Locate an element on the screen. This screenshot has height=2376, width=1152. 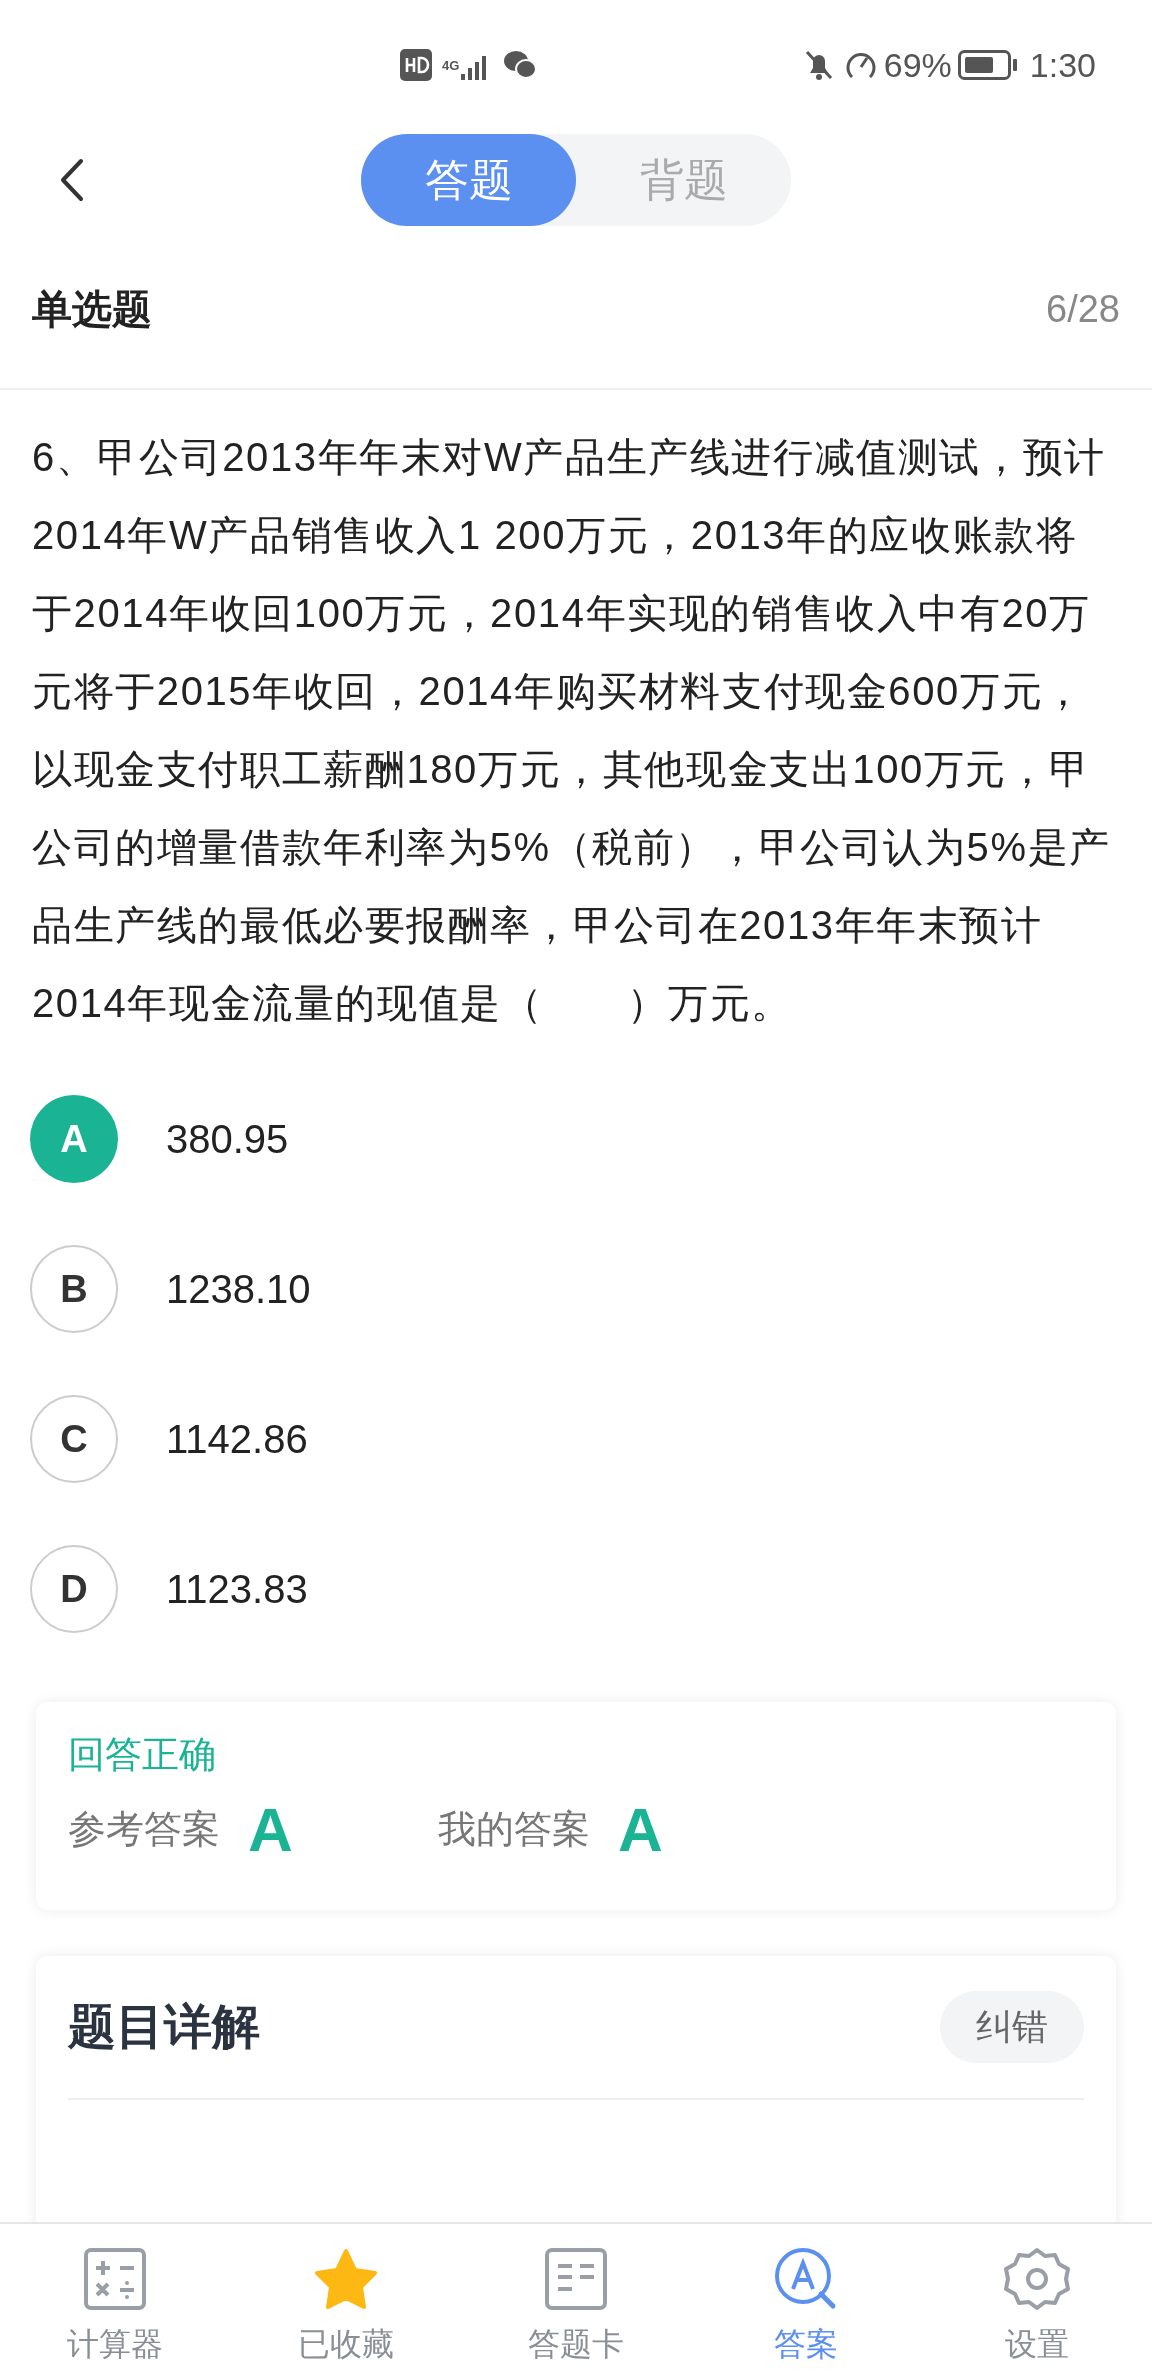
clock-time: 1:30 is located at coordinates (1062, 65).